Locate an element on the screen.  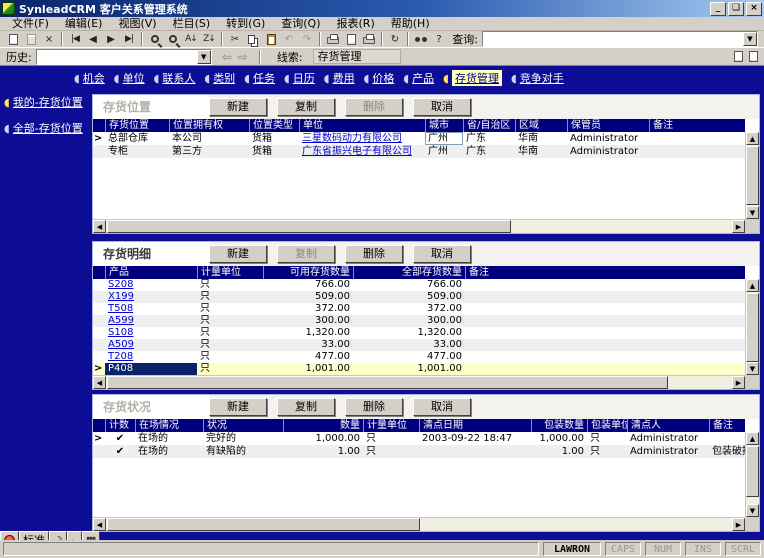
copy-icon is located at coordinates (253, 39).